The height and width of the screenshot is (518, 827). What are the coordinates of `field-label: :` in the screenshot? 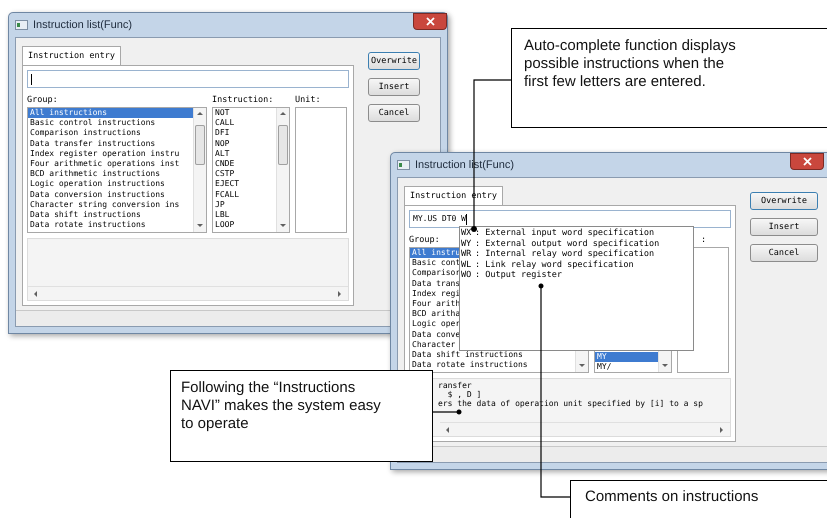 It's located at (703, 240).